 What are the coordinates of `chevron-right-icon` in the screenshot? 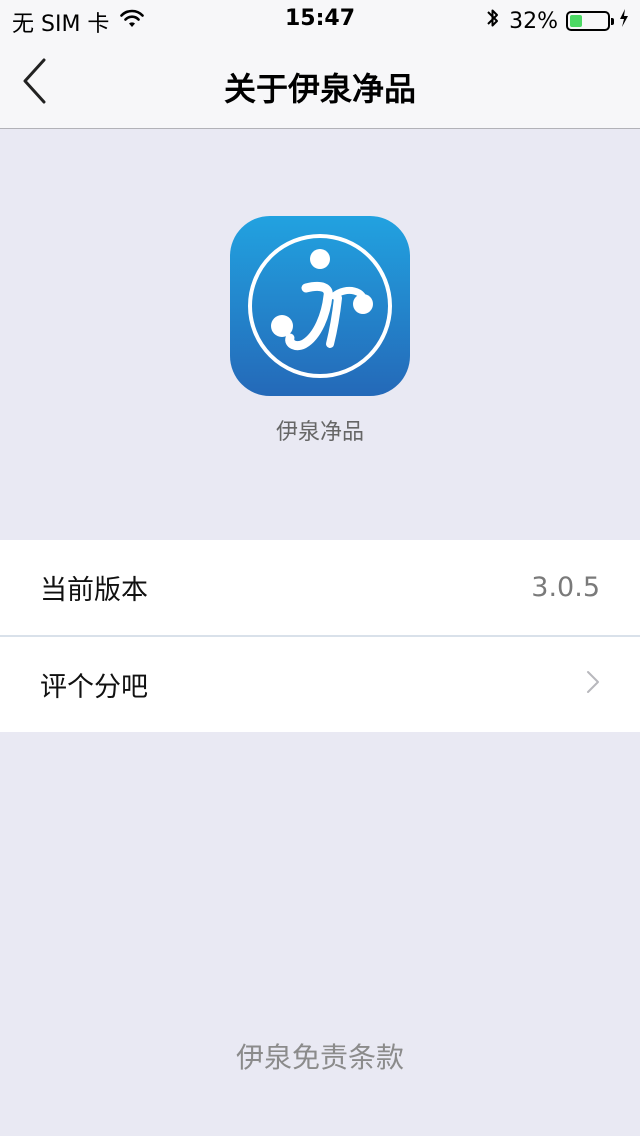 It's located at (593, 684).